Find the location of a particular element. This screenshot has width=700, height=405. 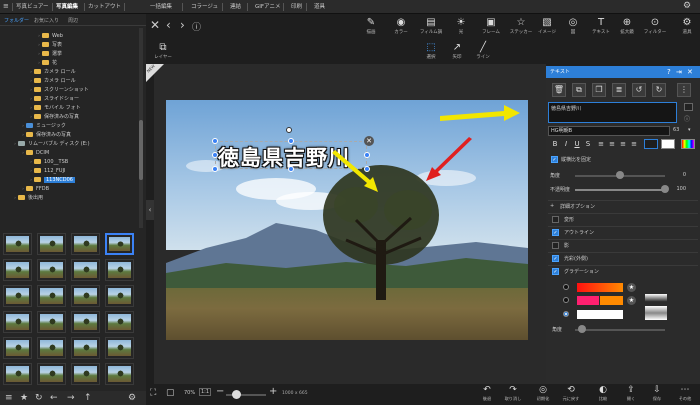

tree-item: › ミュージック is located at coordinates (93, 126).